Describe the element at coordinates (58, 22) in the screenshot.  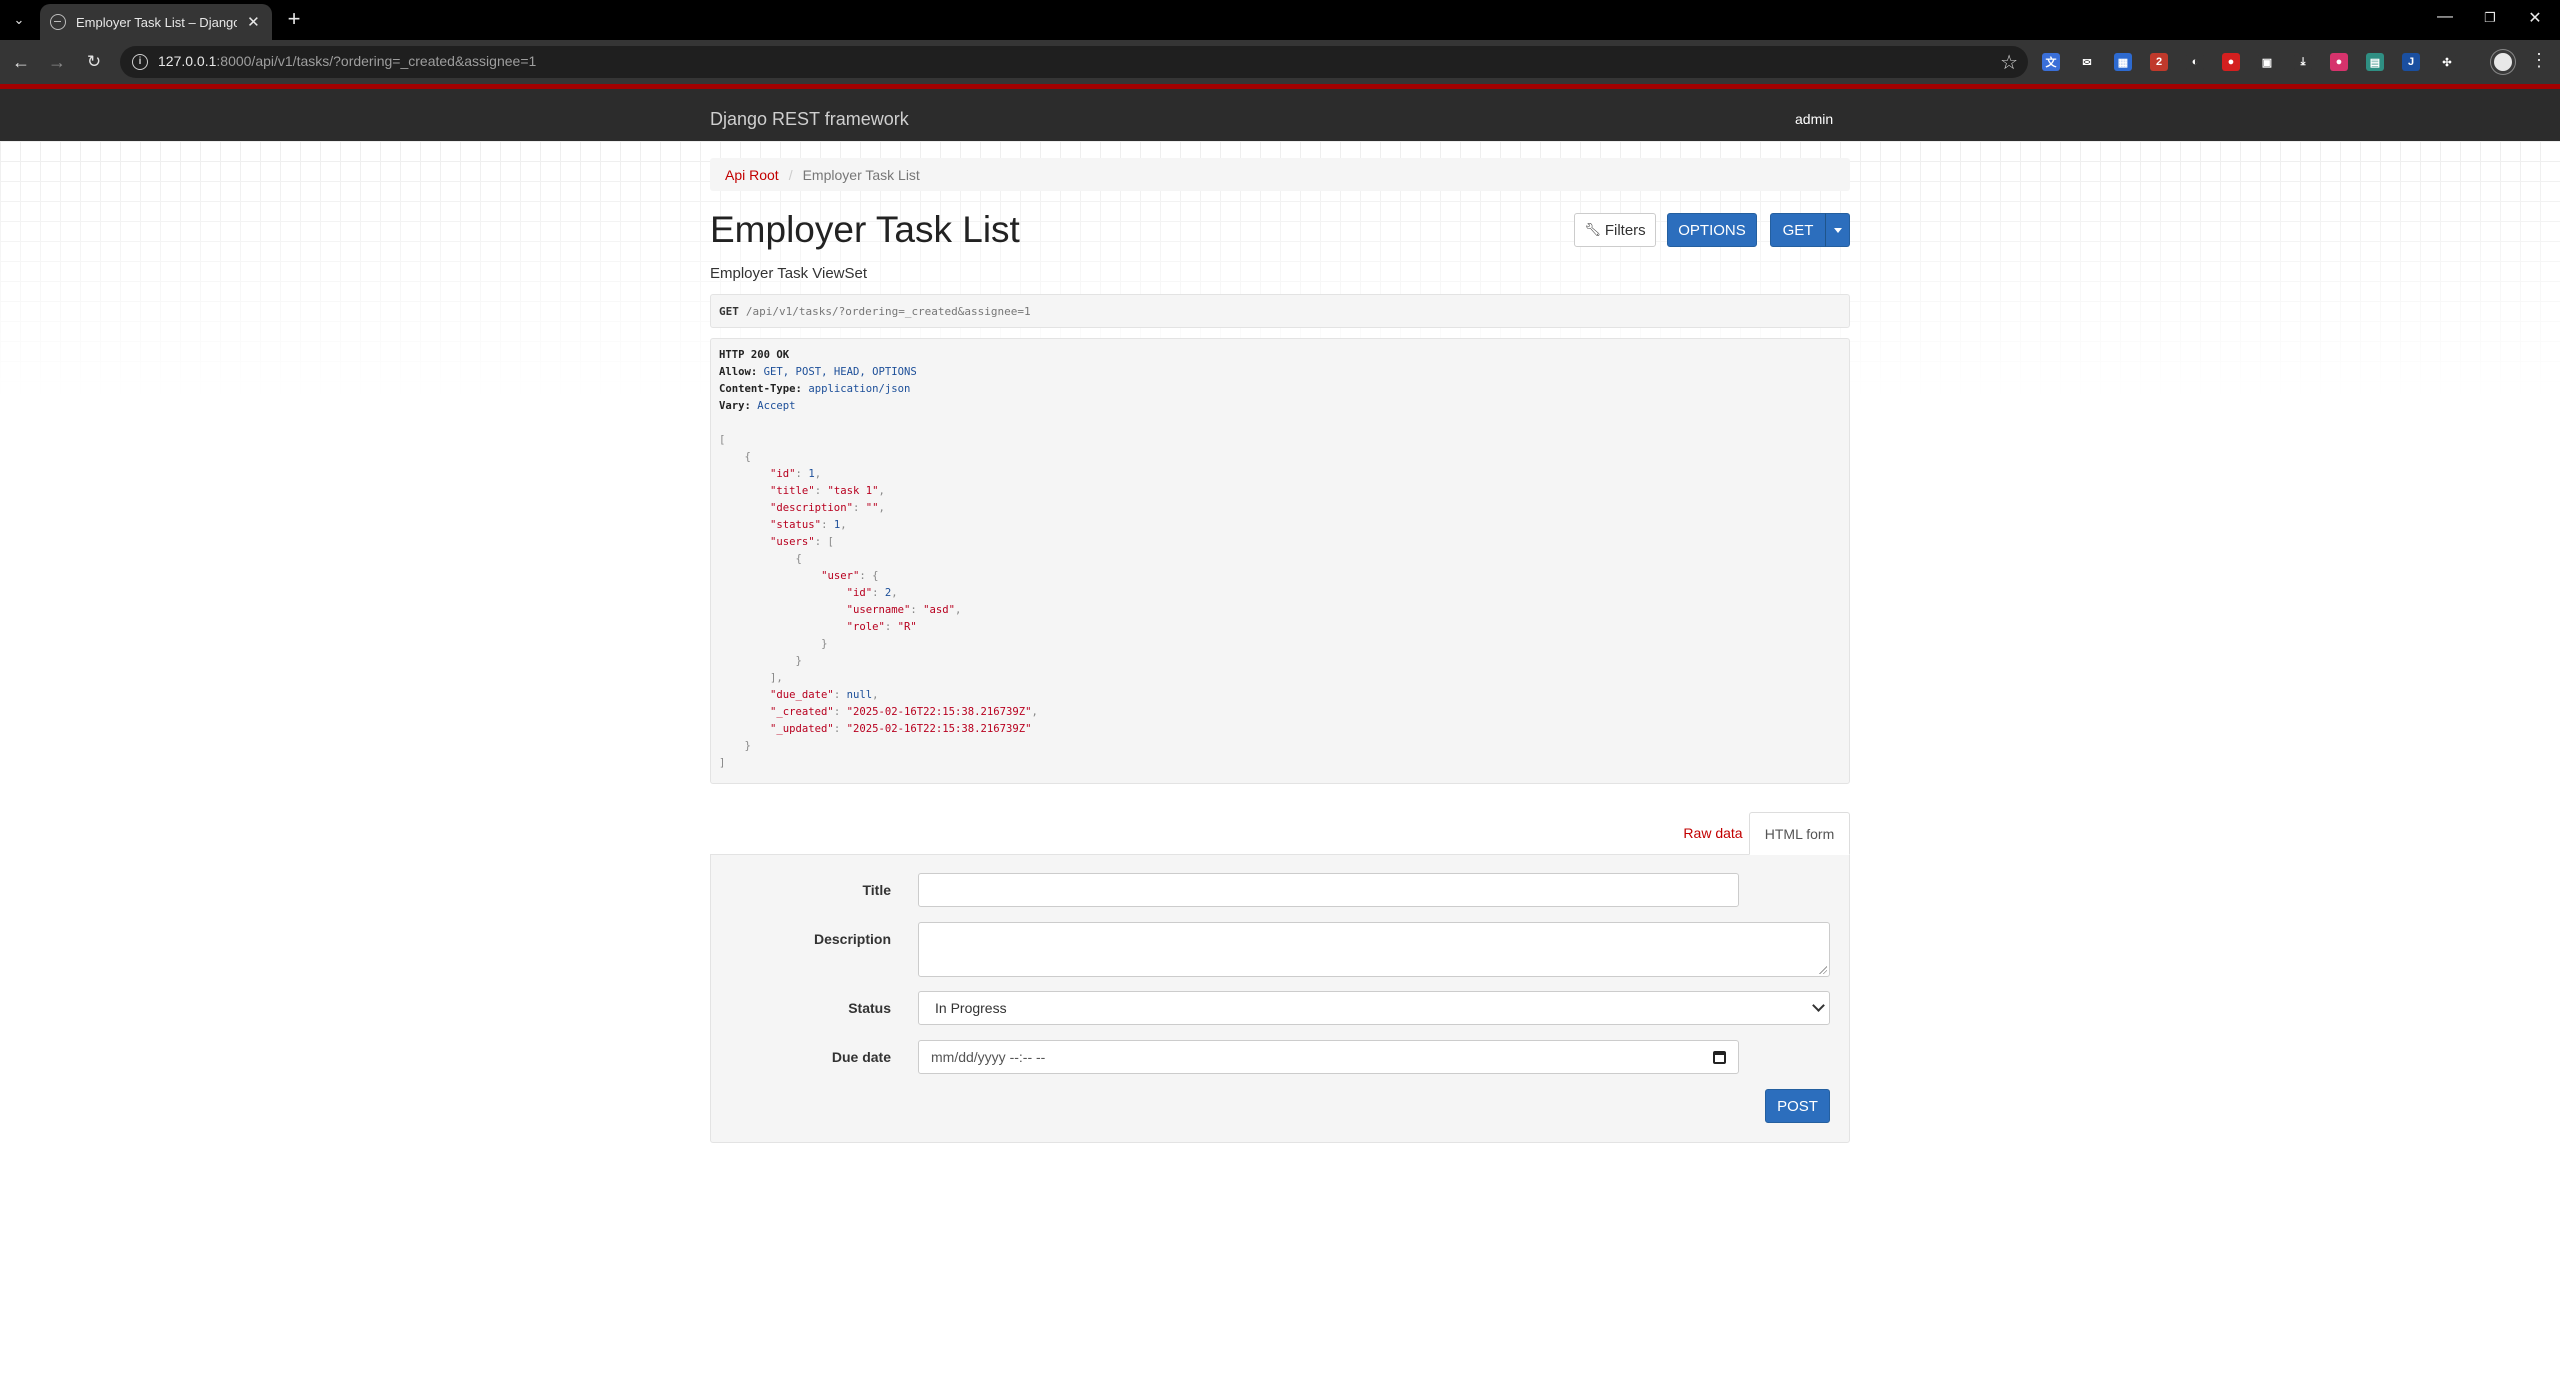
I see `globe-icon` at that location.